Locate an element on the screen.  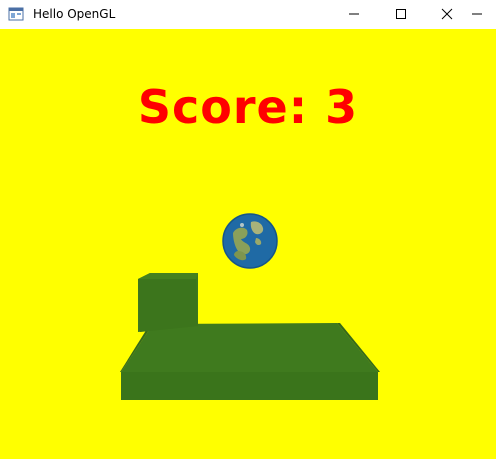
small-box is located at coordinates (168, 302).